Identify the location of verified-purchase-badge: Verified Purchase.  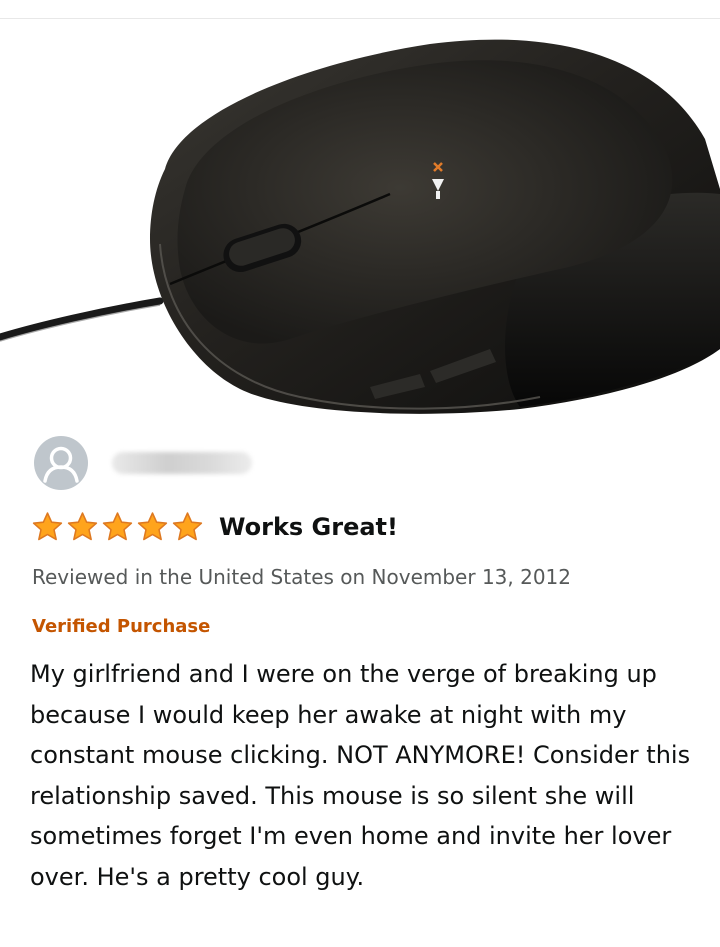
(121, 626).